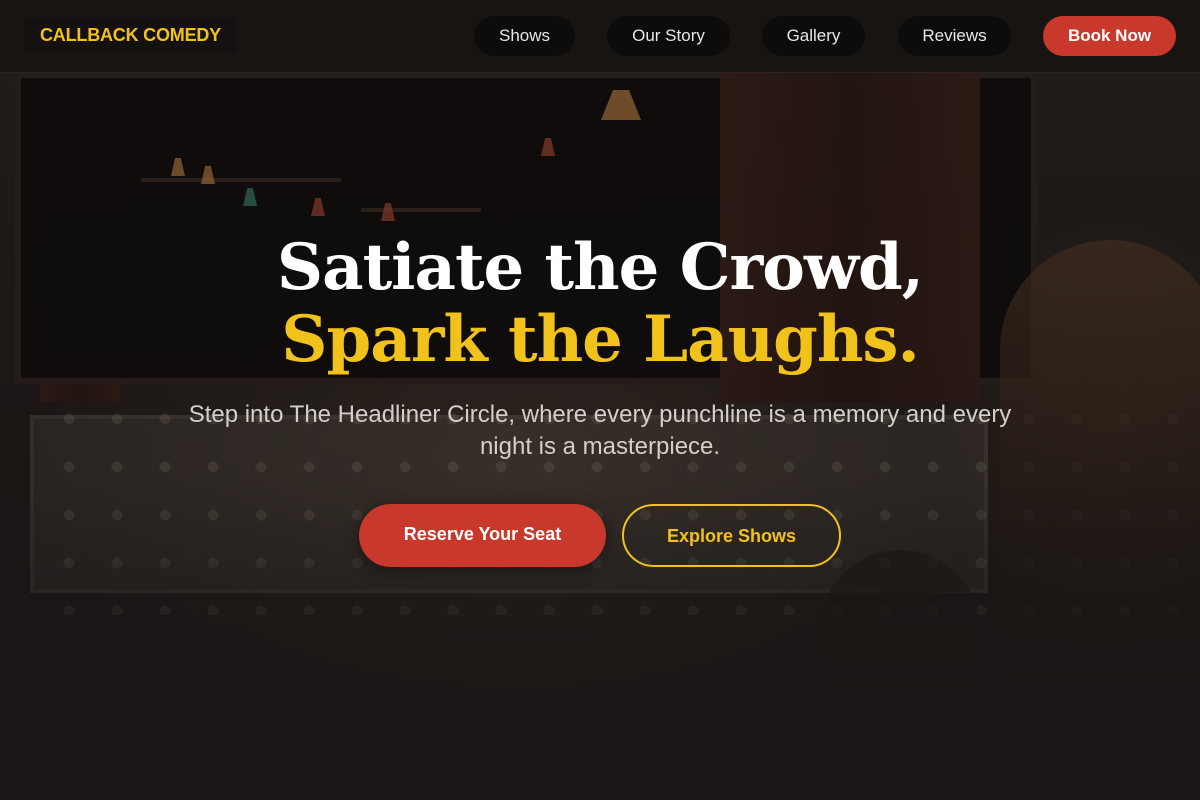 The height and width of the screenshot is (800, 1200). What do you see at coordinates (813, 36) in the screenshot?
I see `nav-gallery: Gallery` at bounding box center [813, 36].